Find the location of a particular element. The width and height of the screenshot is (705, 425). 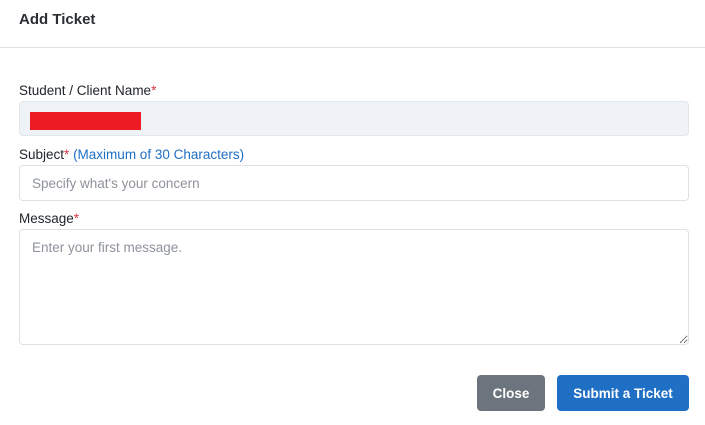

redacted-name-value is located at coordinates (85, 121).